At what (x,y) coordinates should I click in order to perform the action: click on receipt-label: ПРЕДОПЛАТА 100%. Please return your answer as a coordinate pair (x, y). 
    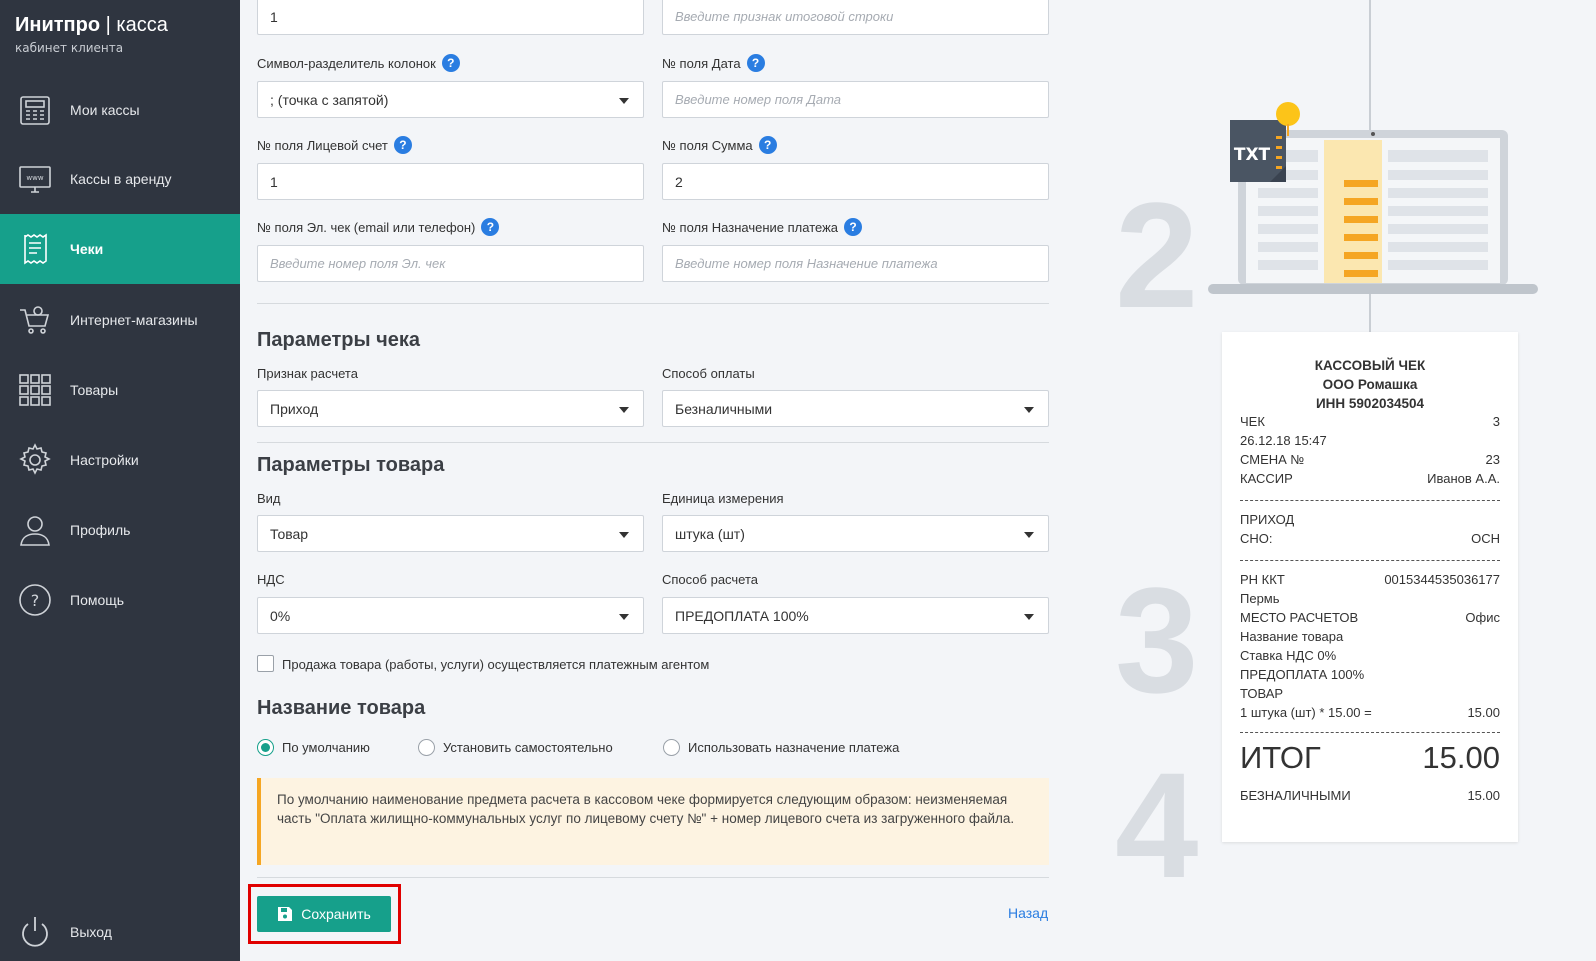
    Looking at the image, I should click on (1302, 674).